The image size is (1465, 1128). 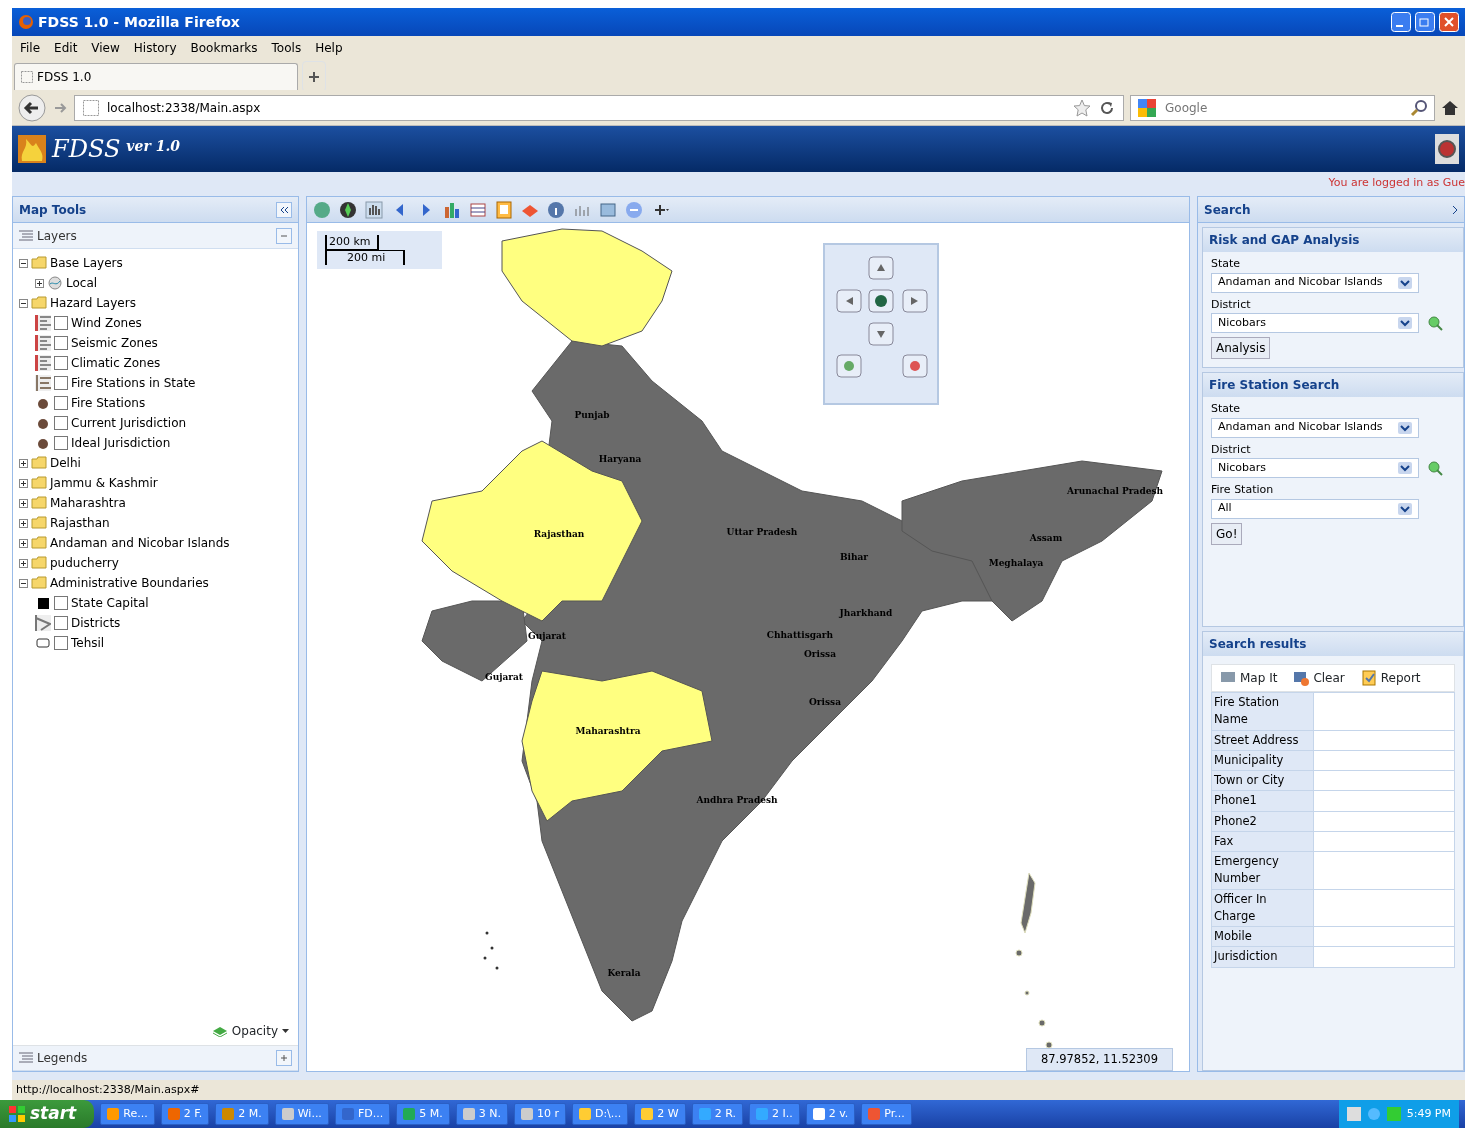 I want to click on taskbar-button: 2 F., so click(x=185, y=1114).